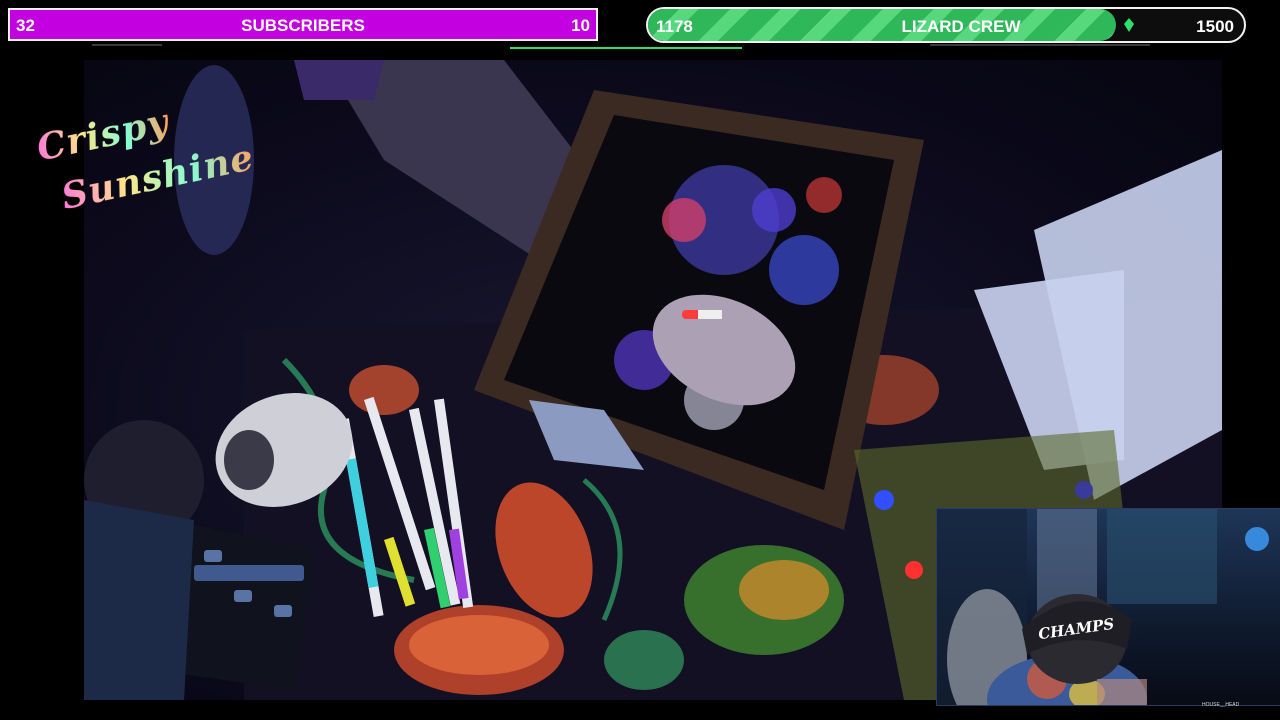 This screenshot has width=1280, height=720. I want to click on gem-icon, so click(1129, 25).